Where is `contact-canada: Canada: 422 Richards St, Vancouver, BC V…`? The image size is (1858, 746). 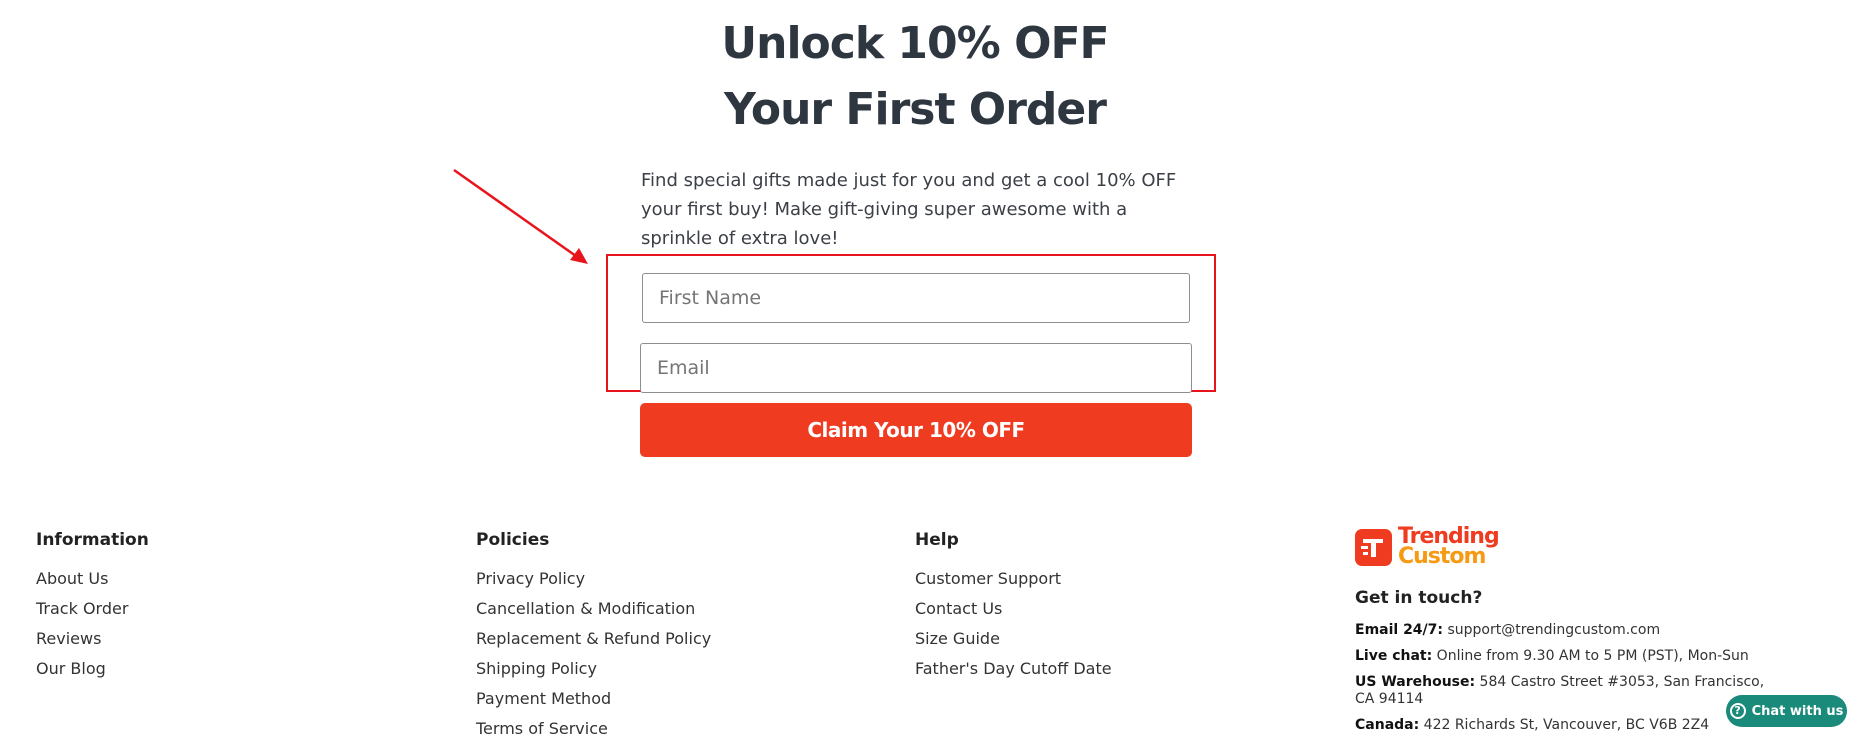
contact-canada: Canada: 422 Richards St, Vancouver, BC V… is located at coordinates (1565, 725).